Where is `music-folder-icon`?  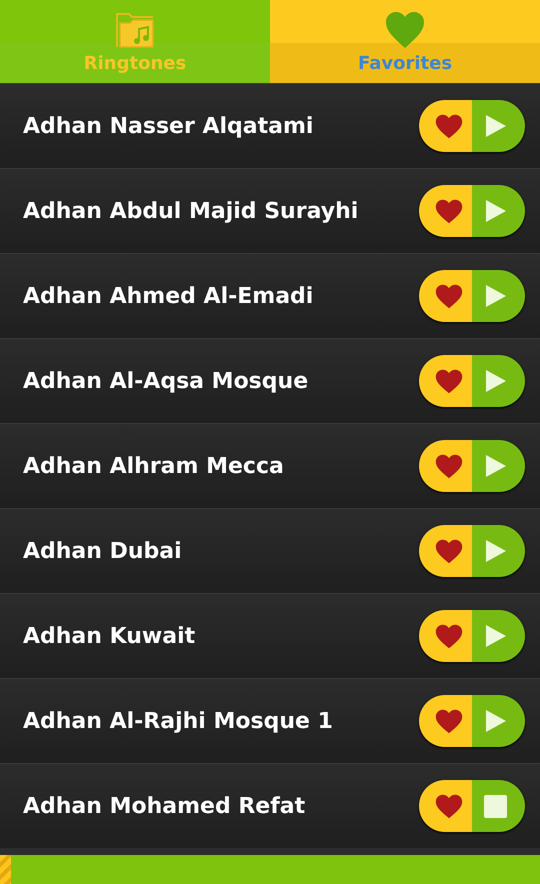 music-folder-icon is located at coordinates (135, 30).